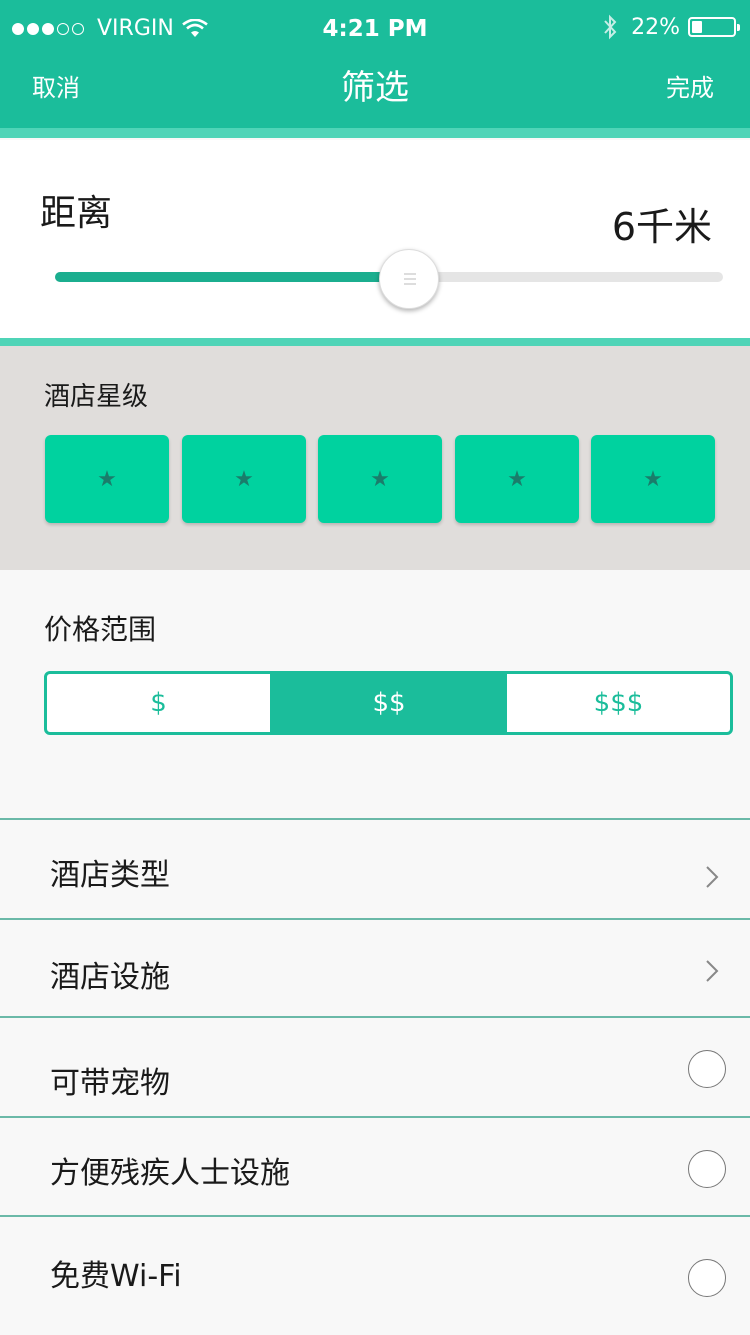 The width and height of the screenshot is (750, 1335). Describe the element at coordinates (375, 968) in the screenshot. I see `list-item-hotel-facilities: 酒店设施` at that location.